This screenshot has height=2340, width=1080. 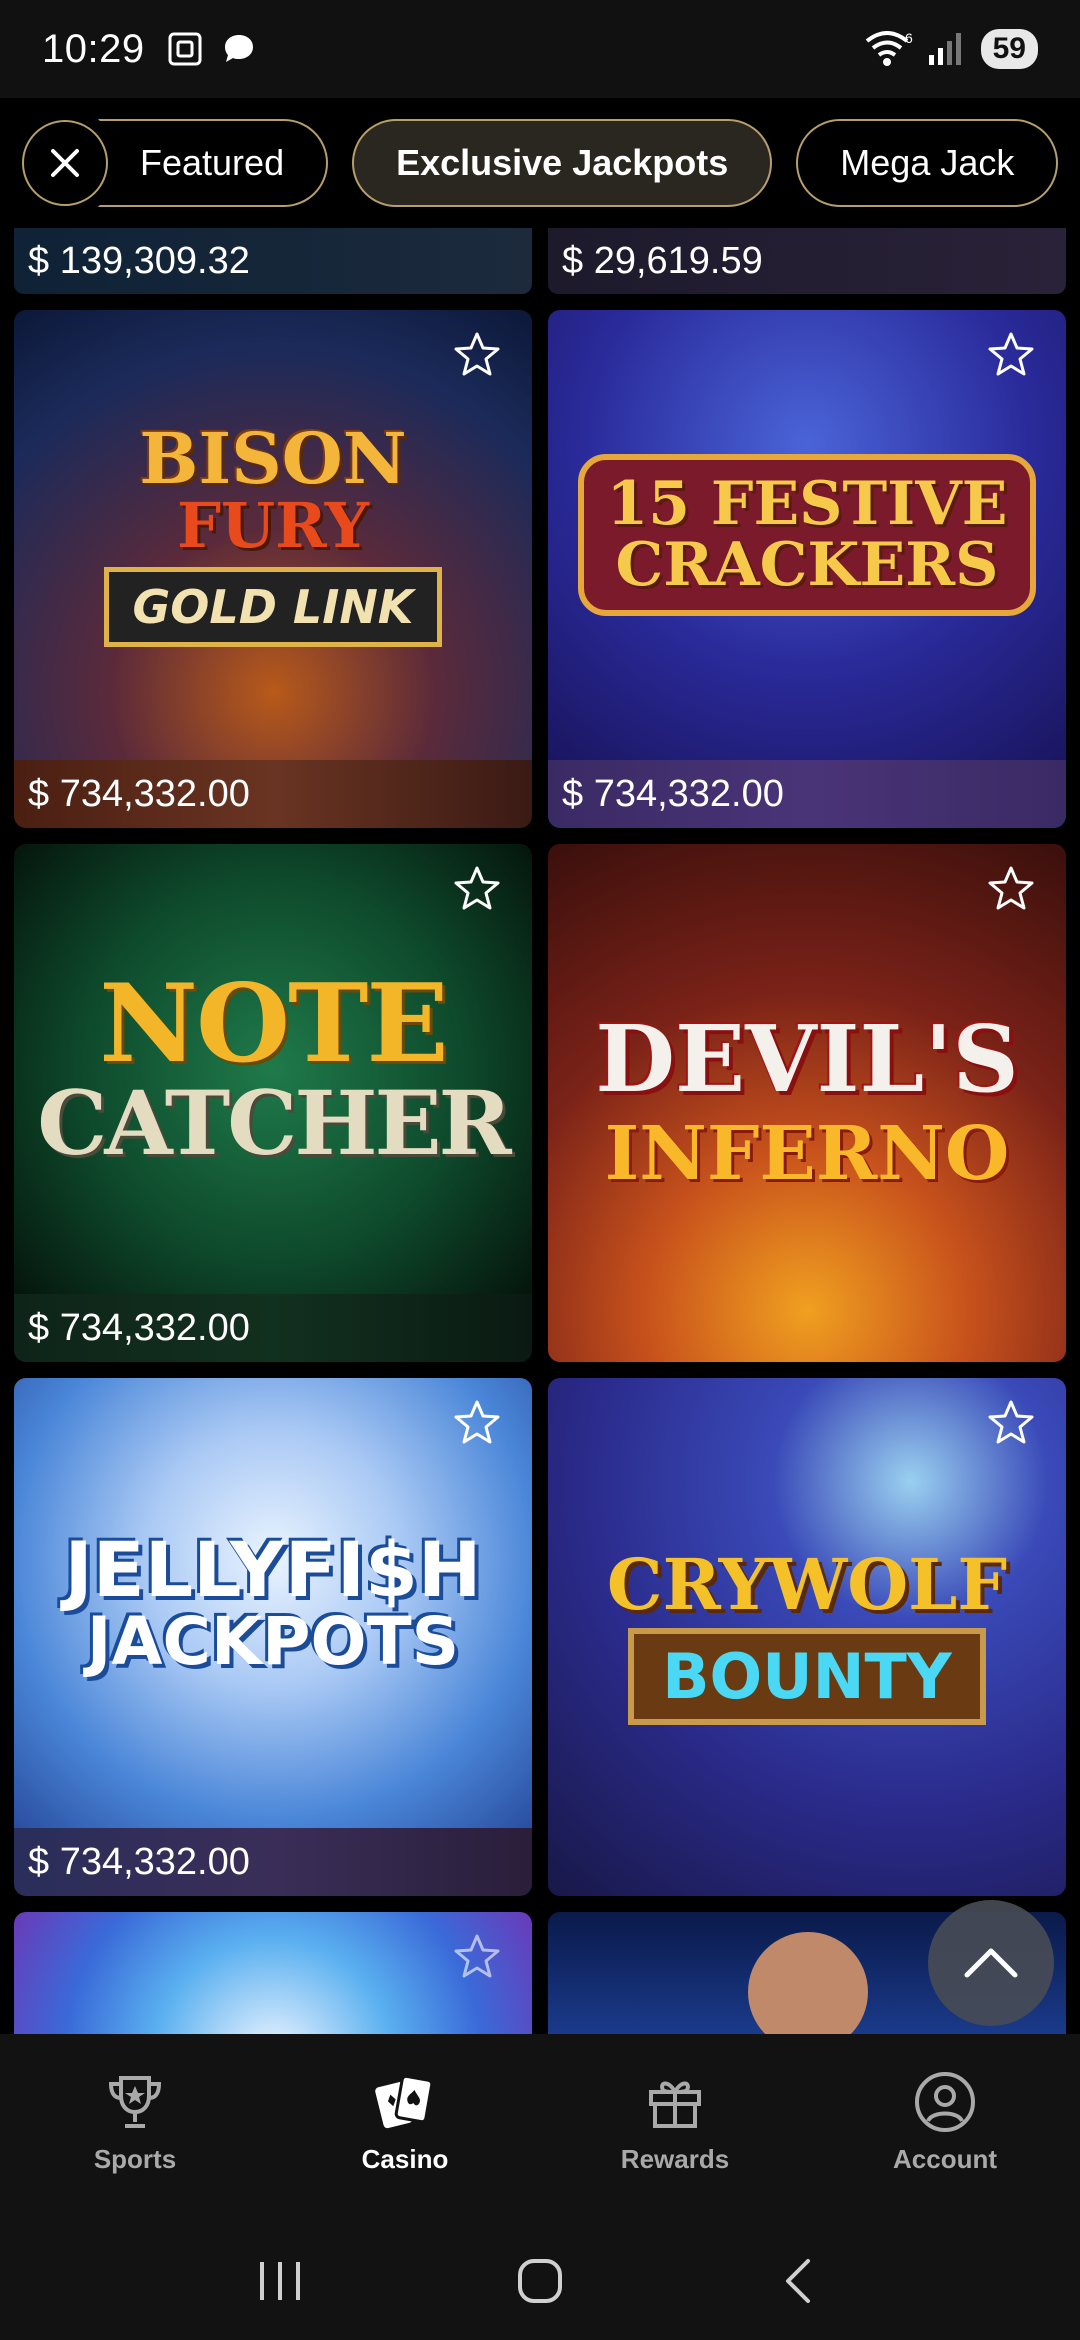 I want to click on screenshot-icon, so click(x=185, y=49).